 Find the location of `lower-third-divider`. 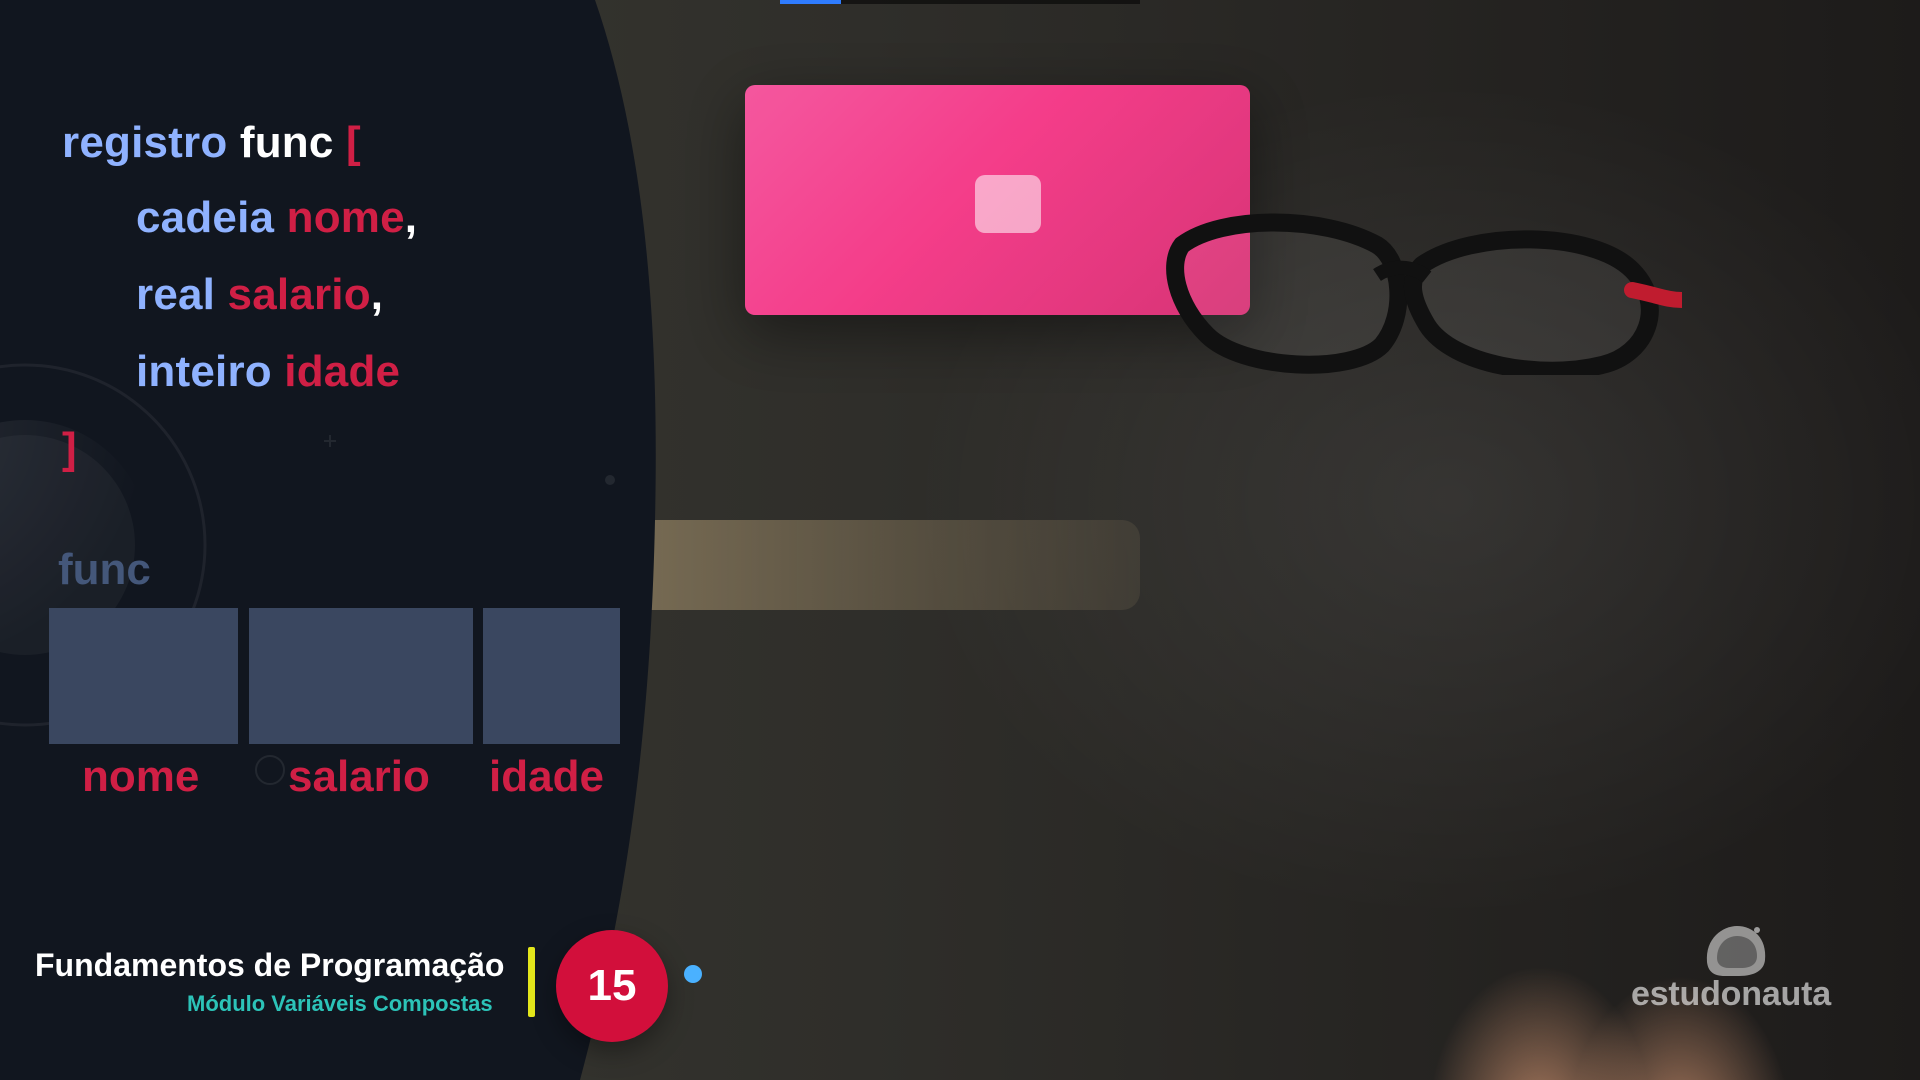

lower-third-divider is located at coordinates (531, 982).